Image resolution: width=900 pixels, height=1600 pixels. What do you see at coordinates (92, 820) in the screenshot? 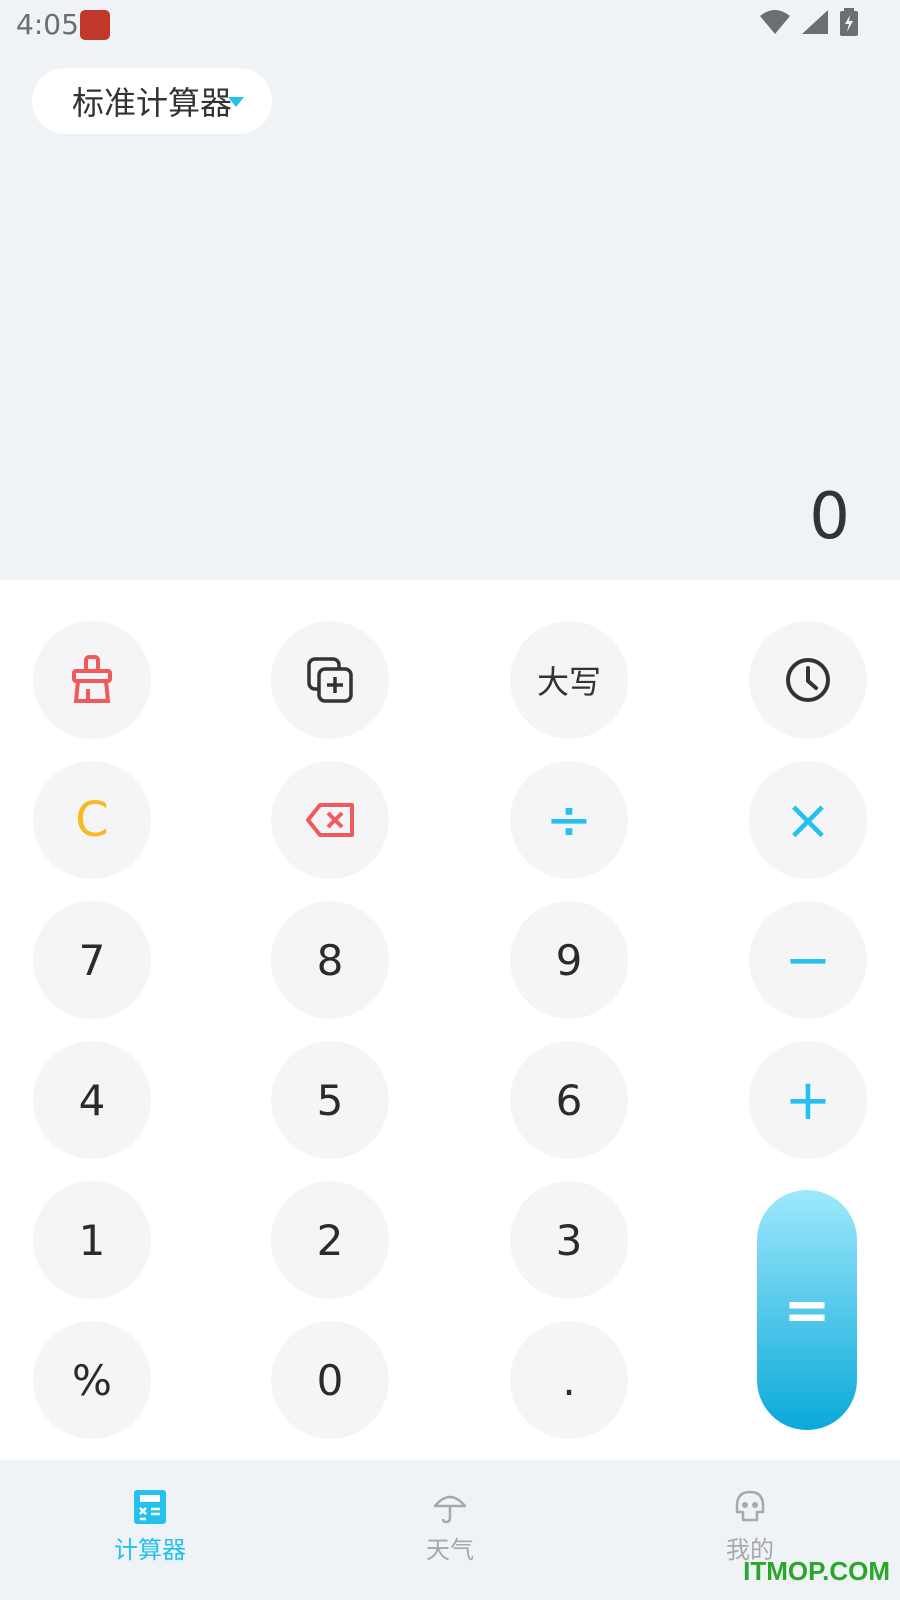
I see `clear-button: C` at bounding box center [92, 820].